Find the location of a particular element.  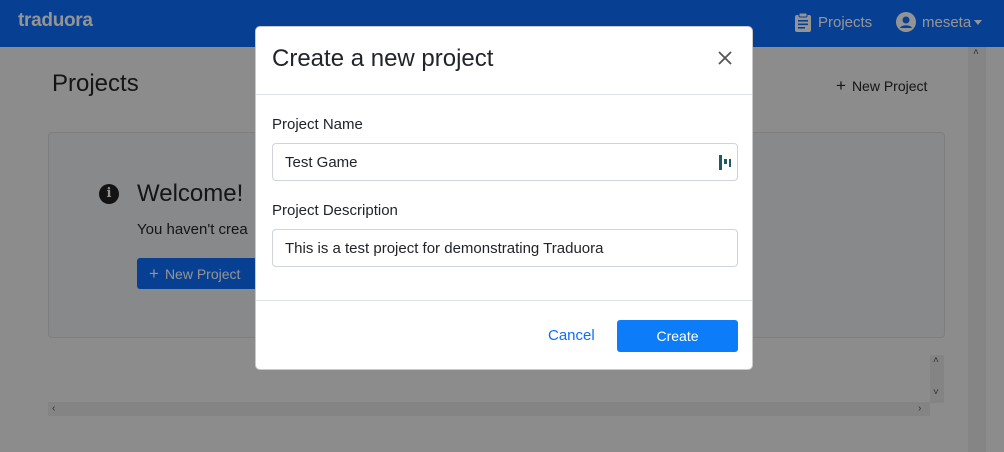

project-name-input: Test Game is located at coordinates (505, 162).